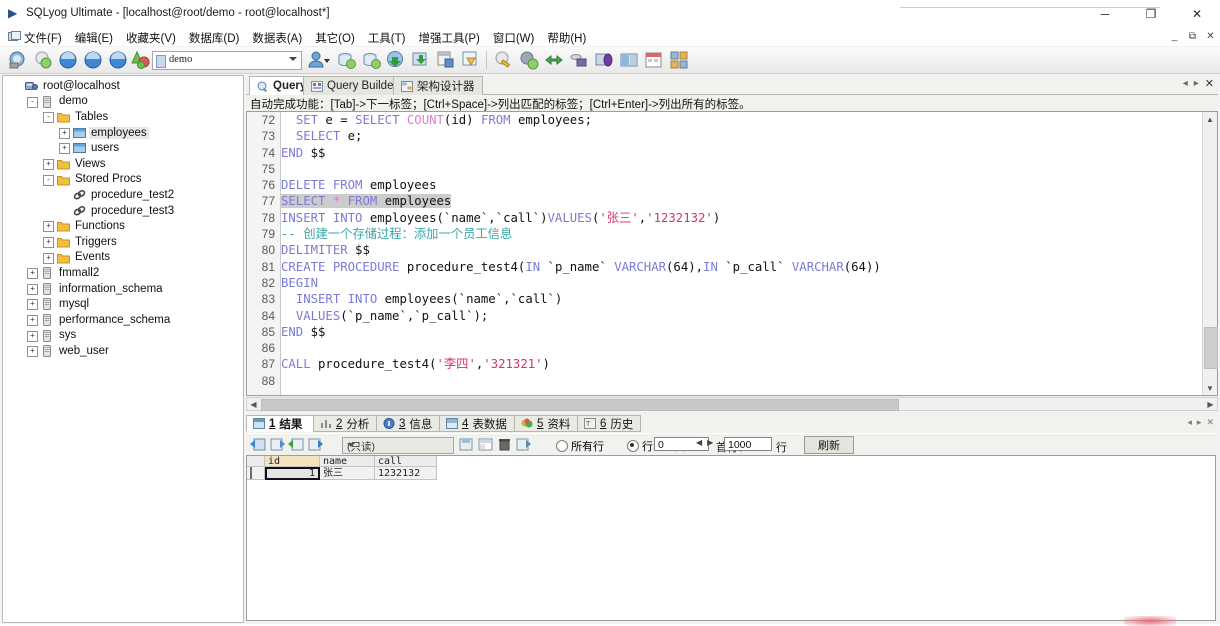  What do you see at coordinates (277, 444) in the screenshot?
I see `duplicate-row-icon` at bounding box center [277, 444].